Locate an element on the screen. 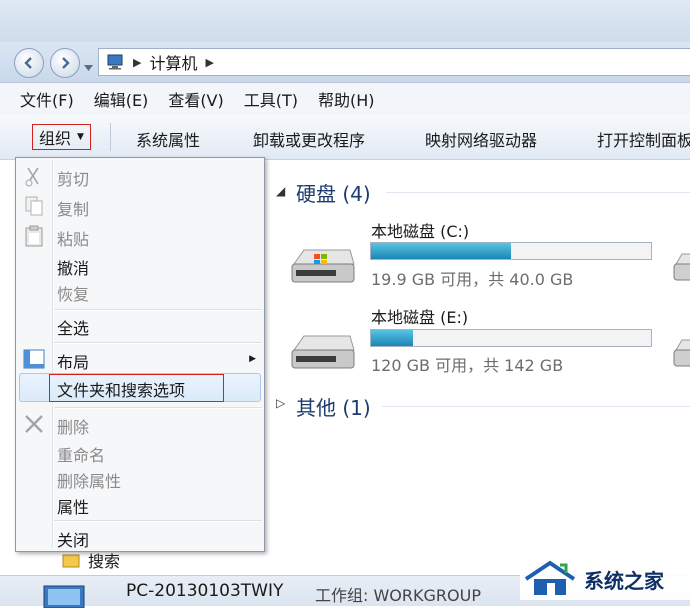 The width and height of the screenshot is (690, 608). system-properties-button: 系统属性 is located at coordinates (168, 139).